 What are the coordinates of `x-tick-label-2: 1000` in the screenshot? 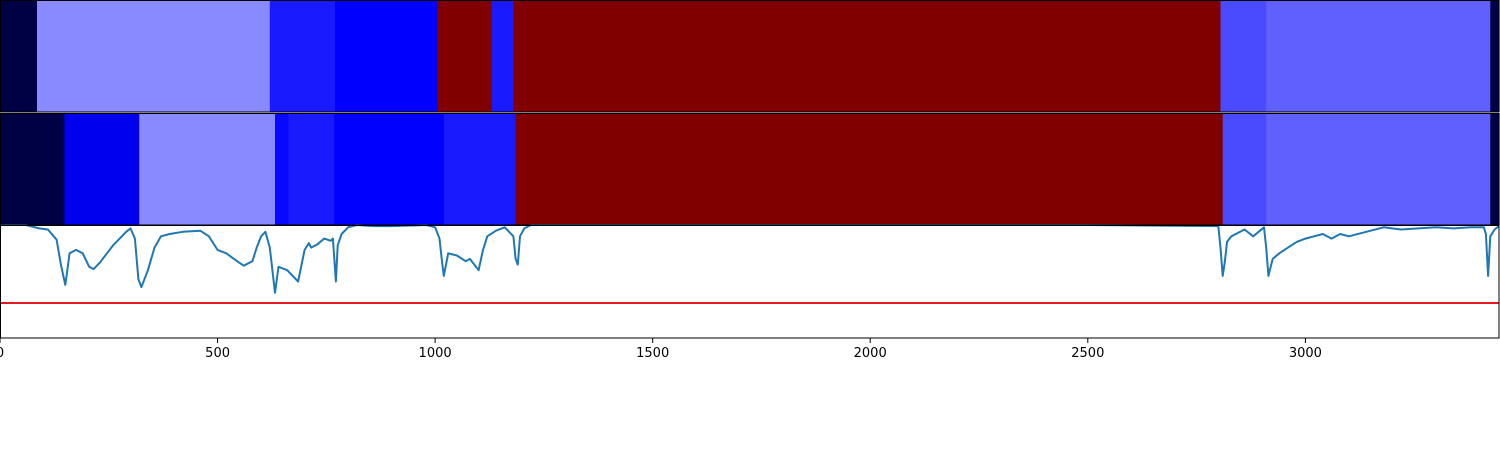 It's located at (435, 353).